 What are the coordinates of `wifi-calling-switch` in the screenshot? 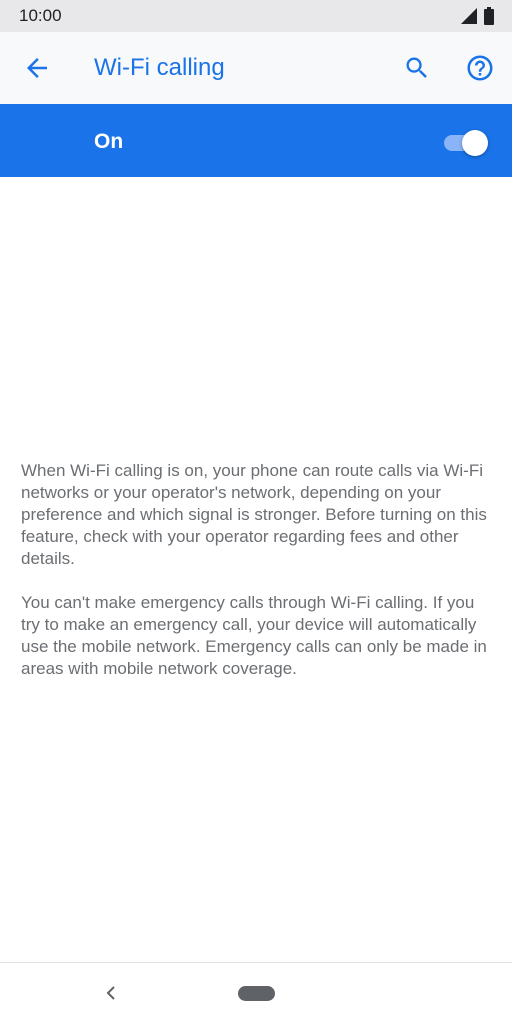 It's located at (466, 143).